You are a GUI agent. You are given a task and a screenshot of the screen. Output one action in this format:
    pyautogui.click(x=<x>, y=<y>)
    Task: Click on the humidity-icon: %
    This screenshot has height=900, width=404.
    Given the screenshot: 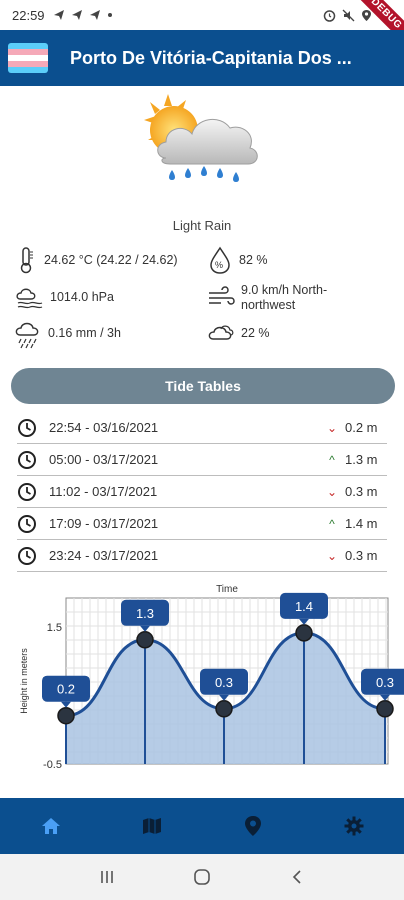 What is the action you would take?
    pyautogui.click(x=220, y=260)
    